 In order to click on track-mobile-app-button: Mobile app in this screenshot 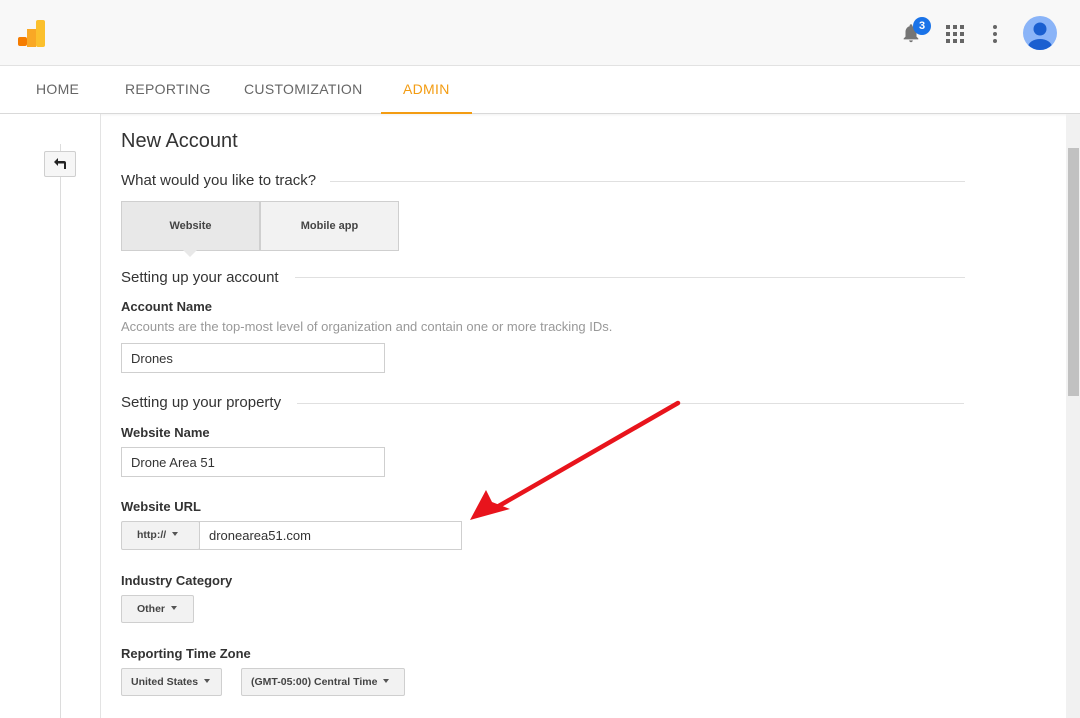, I will do `click(329, 226)`.